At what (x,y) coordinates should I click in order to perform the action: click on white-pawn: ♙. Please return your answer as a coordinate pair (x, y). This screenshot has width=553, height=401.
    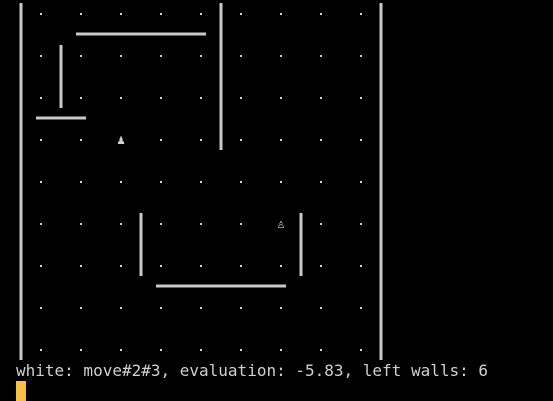
    Looking at the image, I should click on (281, 224).